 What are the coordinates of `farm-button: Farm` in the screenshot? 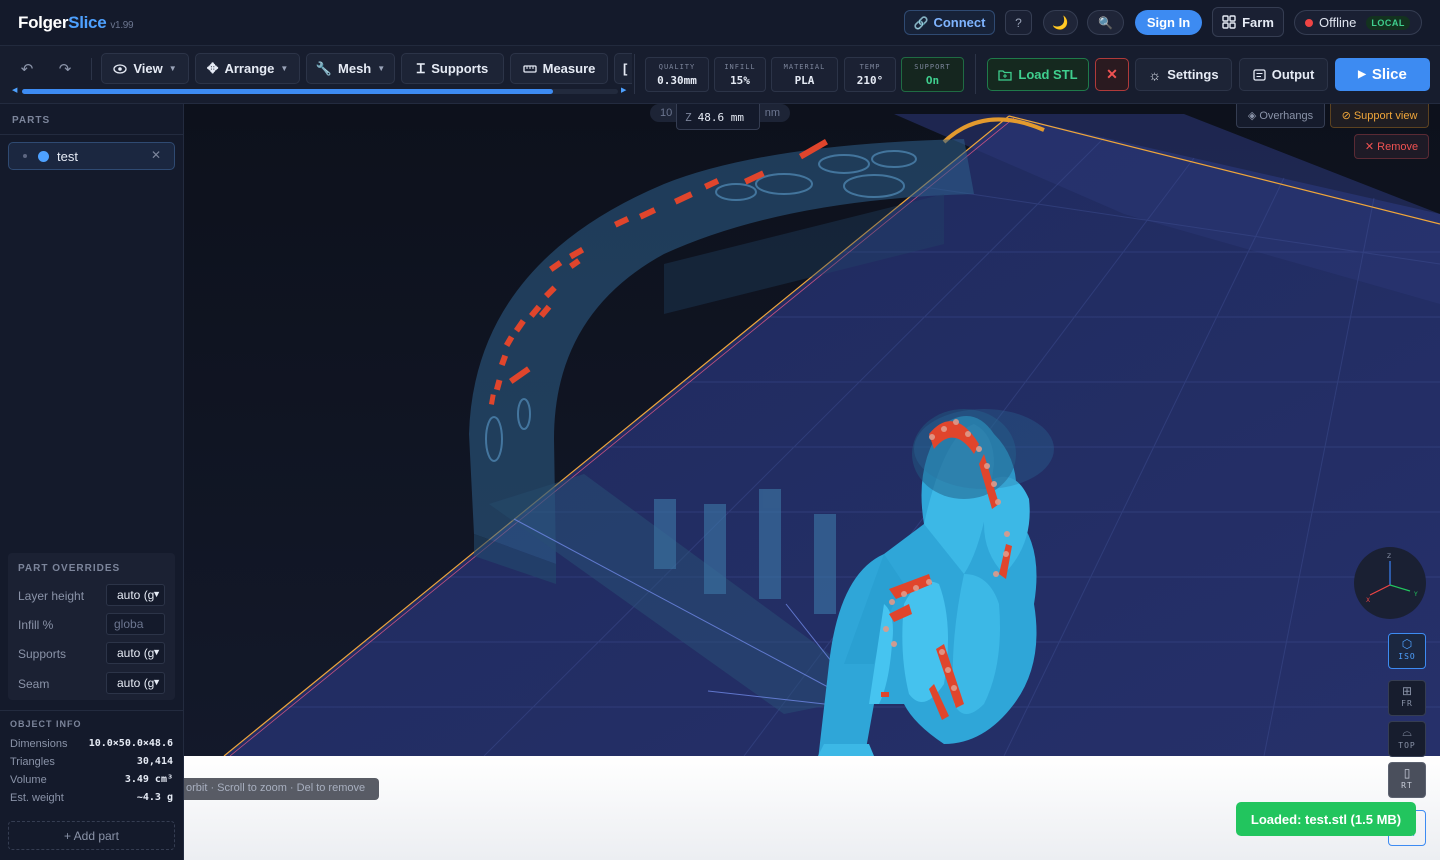 It's located at (1248, 22).